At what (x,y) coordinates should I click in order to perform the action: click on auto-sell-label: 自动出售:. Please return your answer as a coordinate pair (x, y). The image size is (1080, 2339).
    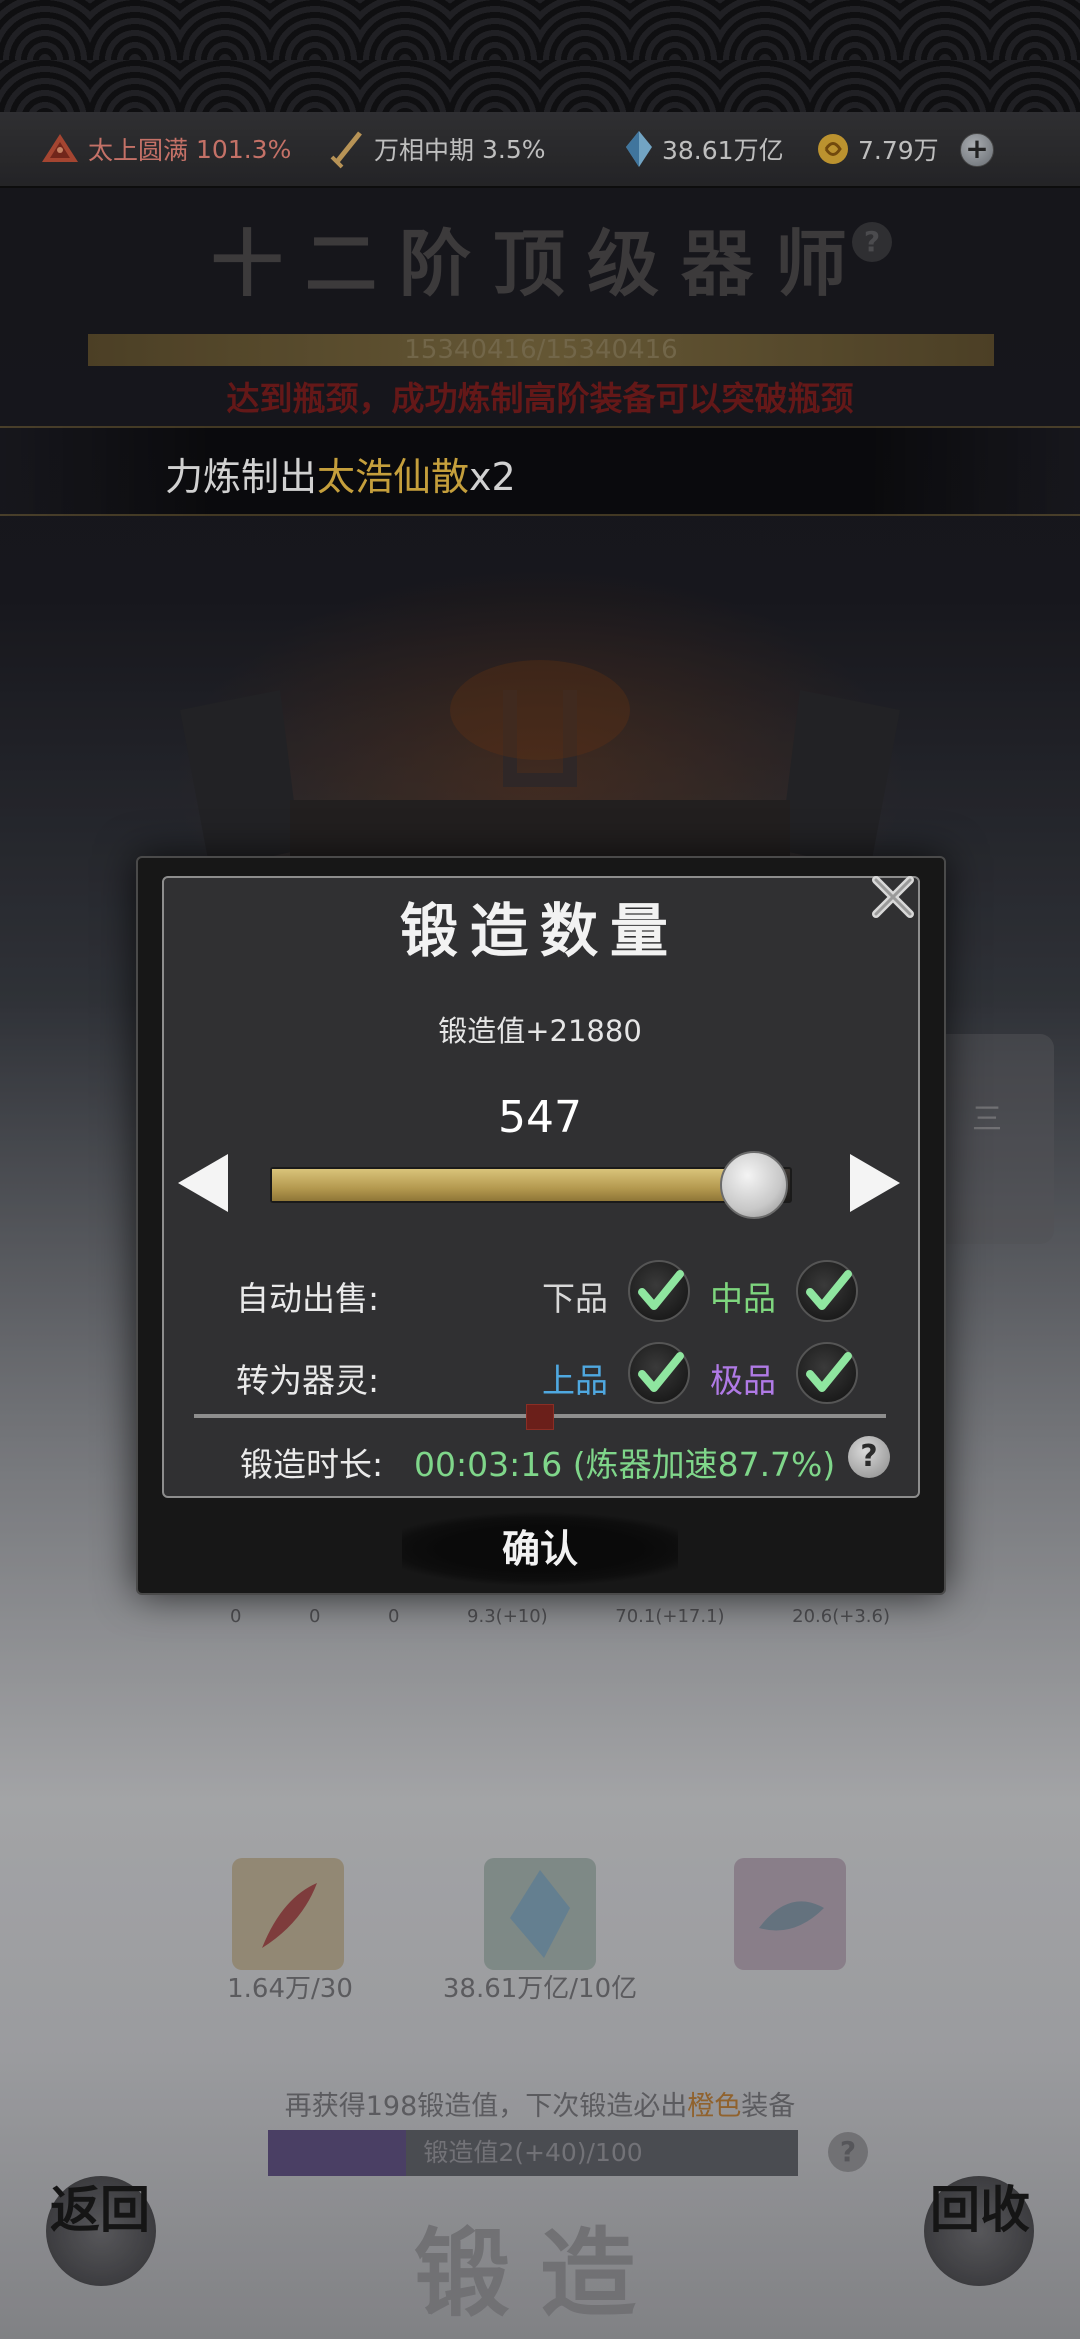
    Looking at the image, I should click on (308, 1298).